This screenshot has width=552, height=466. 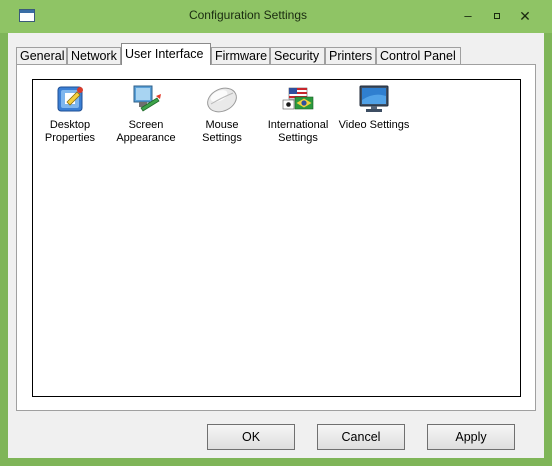 I want to click on item-desktop-properties-line1: Desktop, so click(x=70, y=125).